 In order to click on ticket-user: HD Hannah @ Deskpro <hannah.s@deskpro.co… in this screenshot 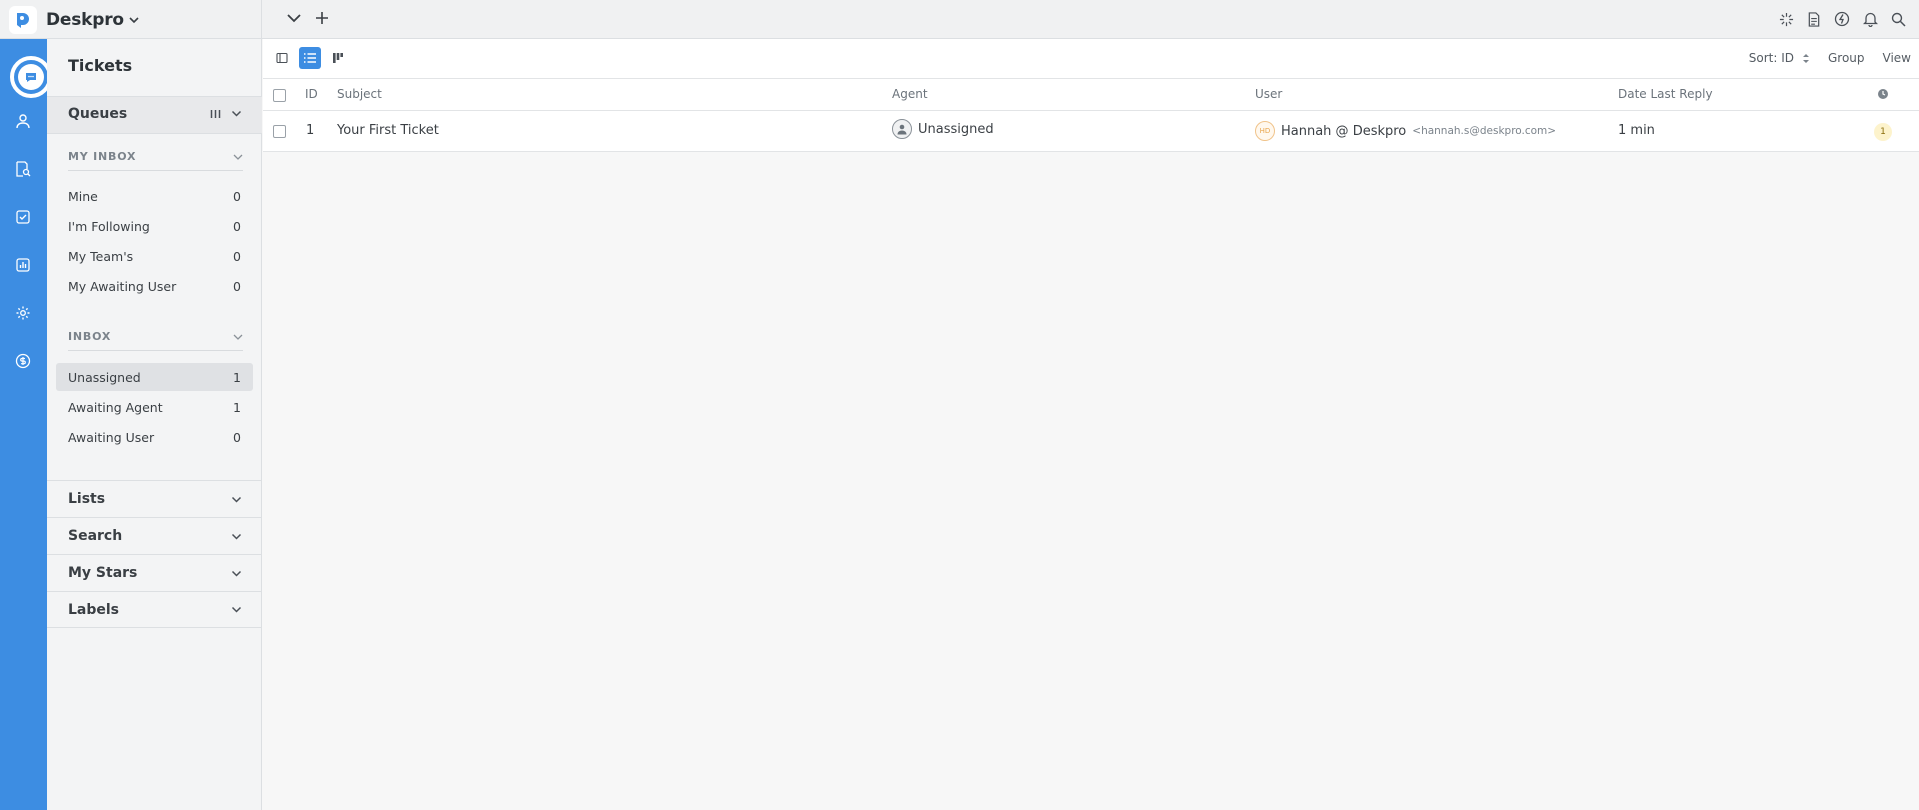, I will do `click(1405, 131)`.